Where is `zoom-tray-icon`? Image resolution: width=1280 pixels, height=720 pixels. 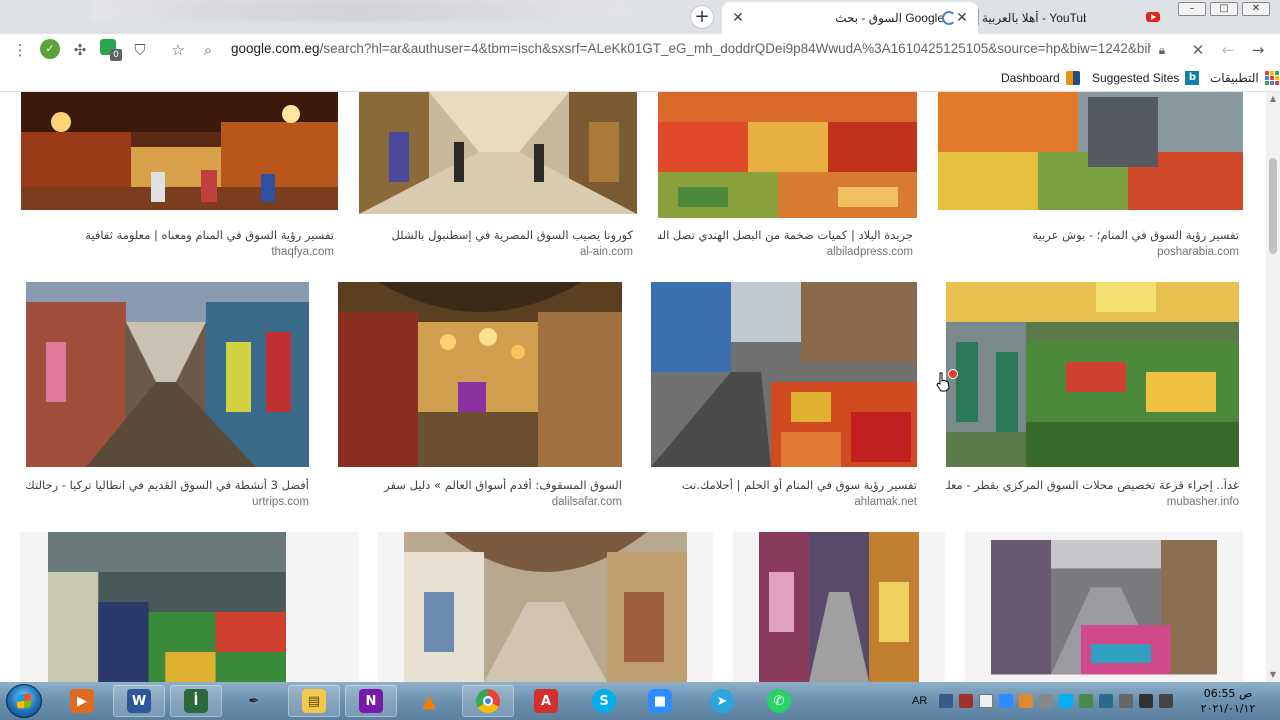
zoom-tray-icon is located at coordinates (1006, 701).